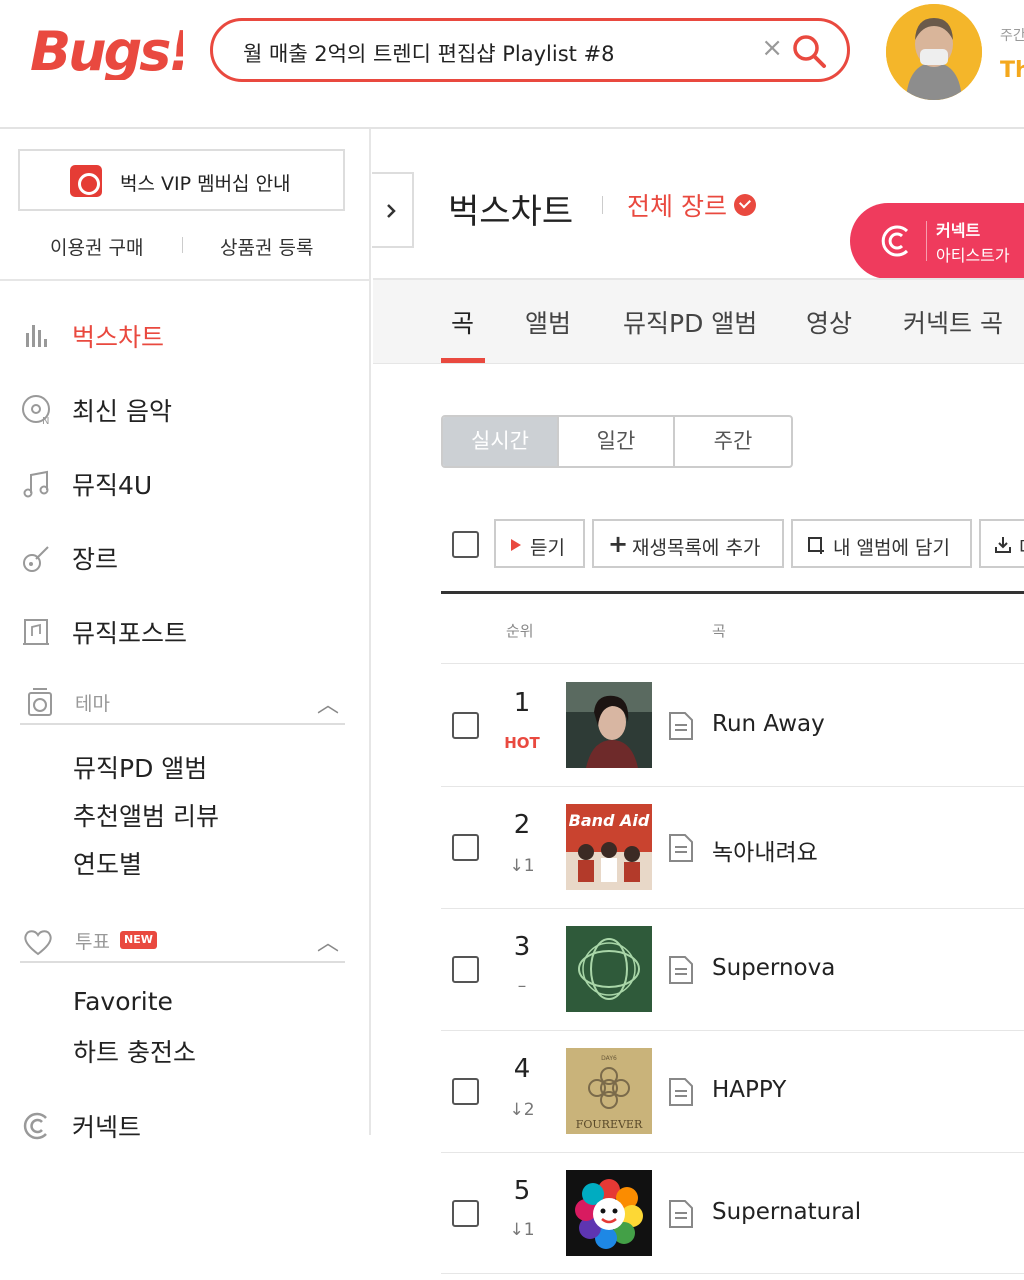  Describe the element at coordinates (765, 850) in the screenshot. I see `song-title: 녹아내려요` at that location.